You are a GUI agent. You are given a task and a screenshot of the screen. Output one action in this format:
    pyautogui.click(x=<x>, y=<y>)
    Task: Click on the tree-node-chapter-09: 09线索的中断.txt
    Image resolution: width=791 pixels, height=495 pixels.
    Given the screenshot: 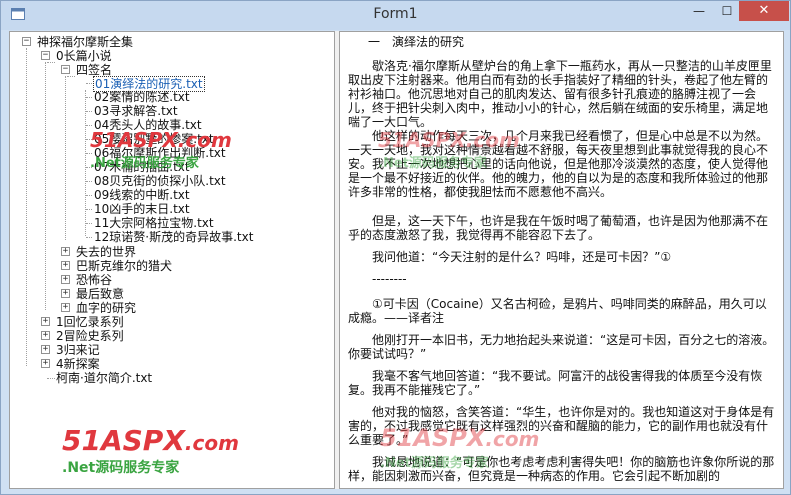 What is the action you would take?
    pyautogui.click(x=142, y=195)
    